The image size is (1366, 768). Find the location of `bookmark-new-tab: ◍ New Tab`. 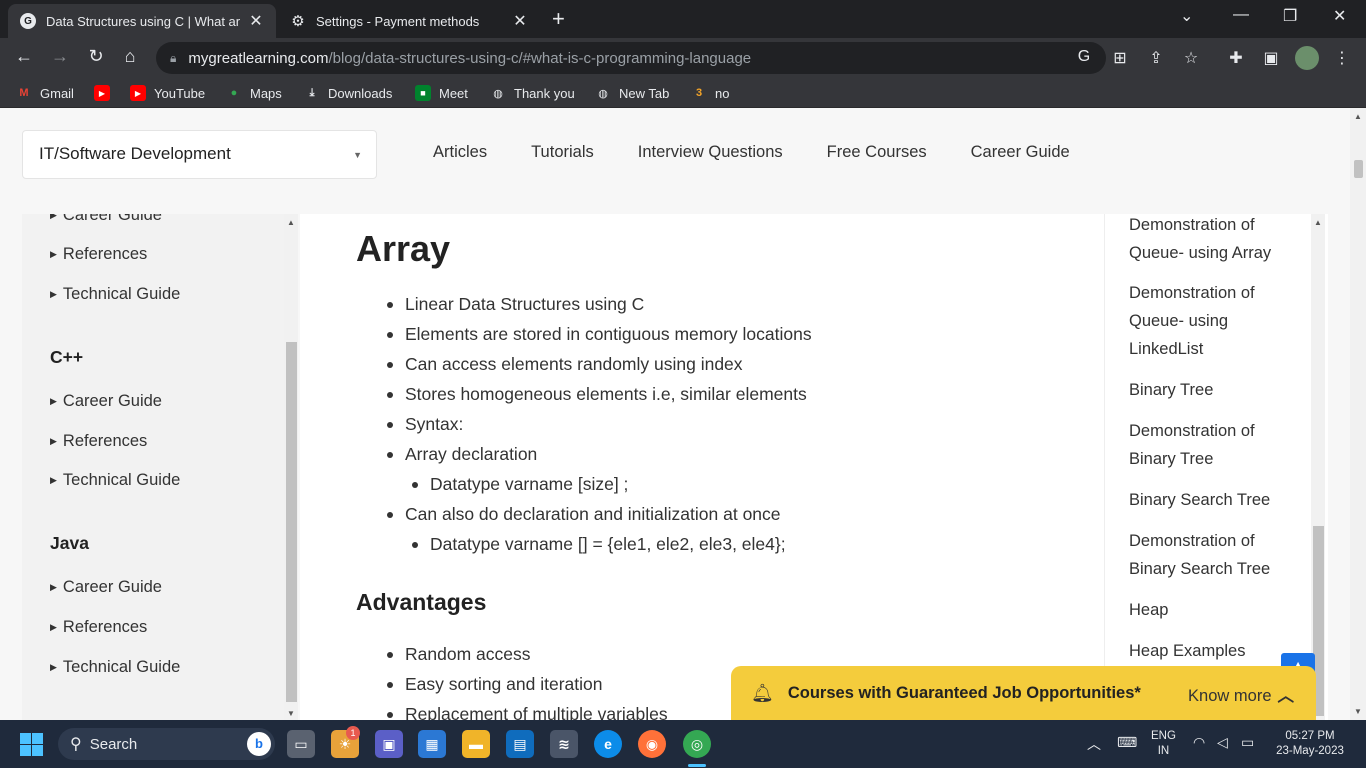

bookmark-new-tab: ◍ New Tab is located at coordinates (632, 93).